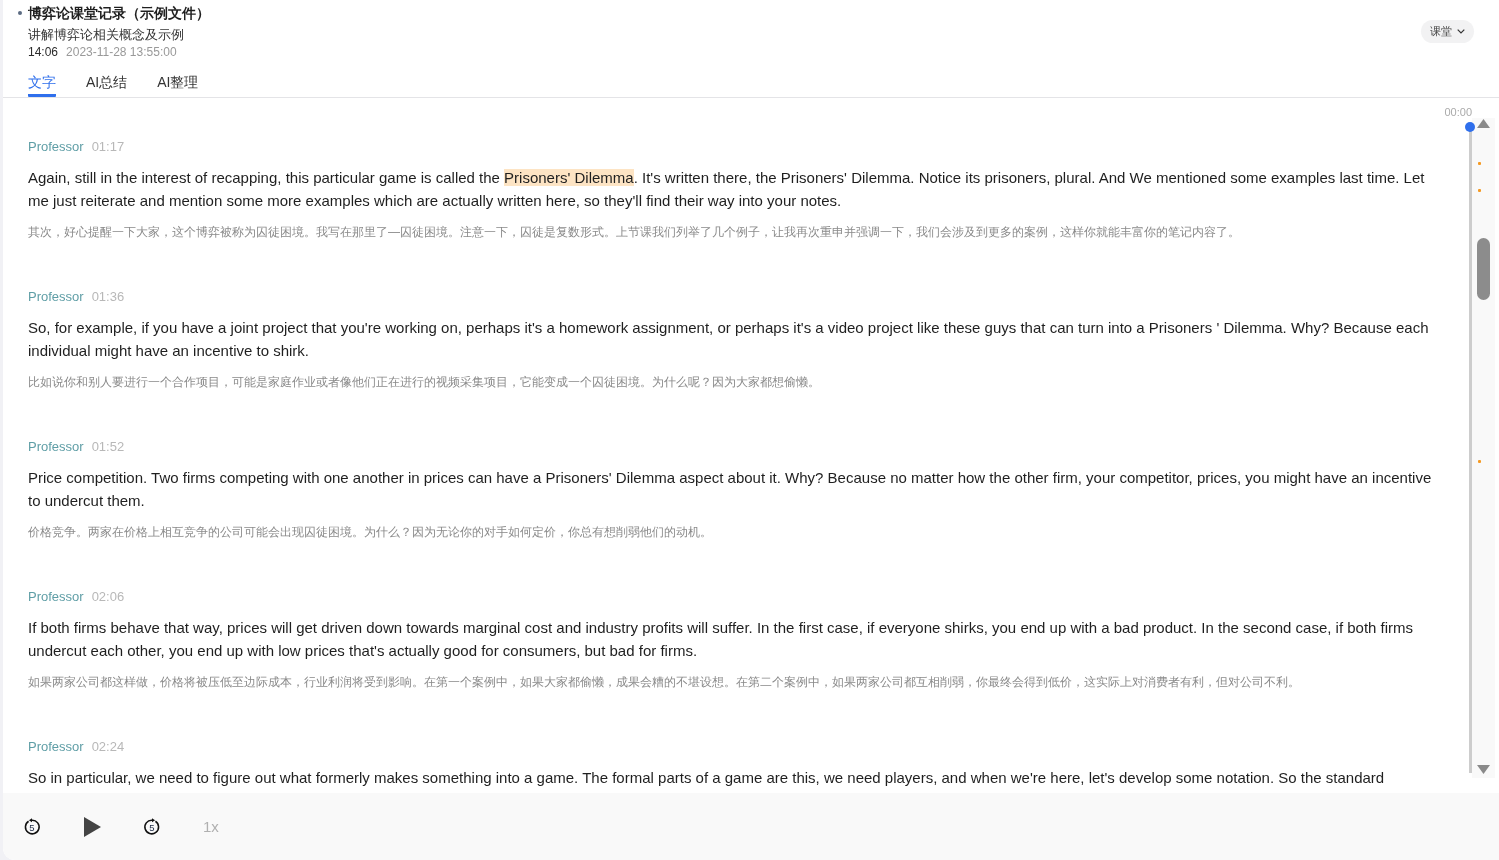 Image resolution: width=1499 pixels, height=860 pixels. I want to click on timestamp: 01:36, so click(108, 297).